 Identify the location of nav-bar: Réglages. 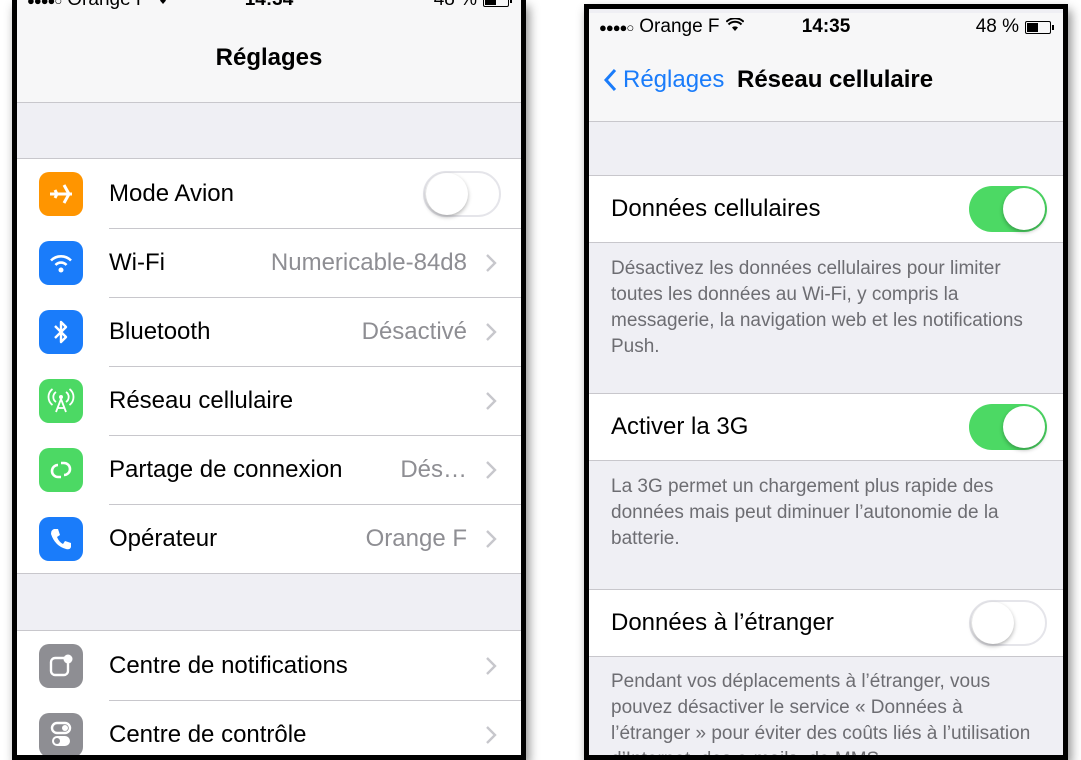
(269, 58).